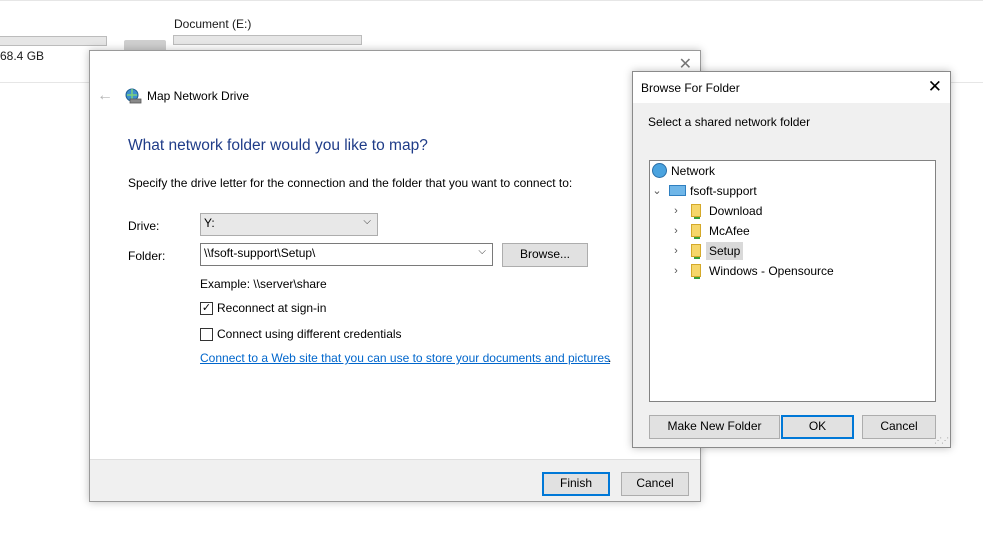  Describe the element at coordinates (53, 41) in the screenshot. I see `drive-capacity-bar-left` at that location.